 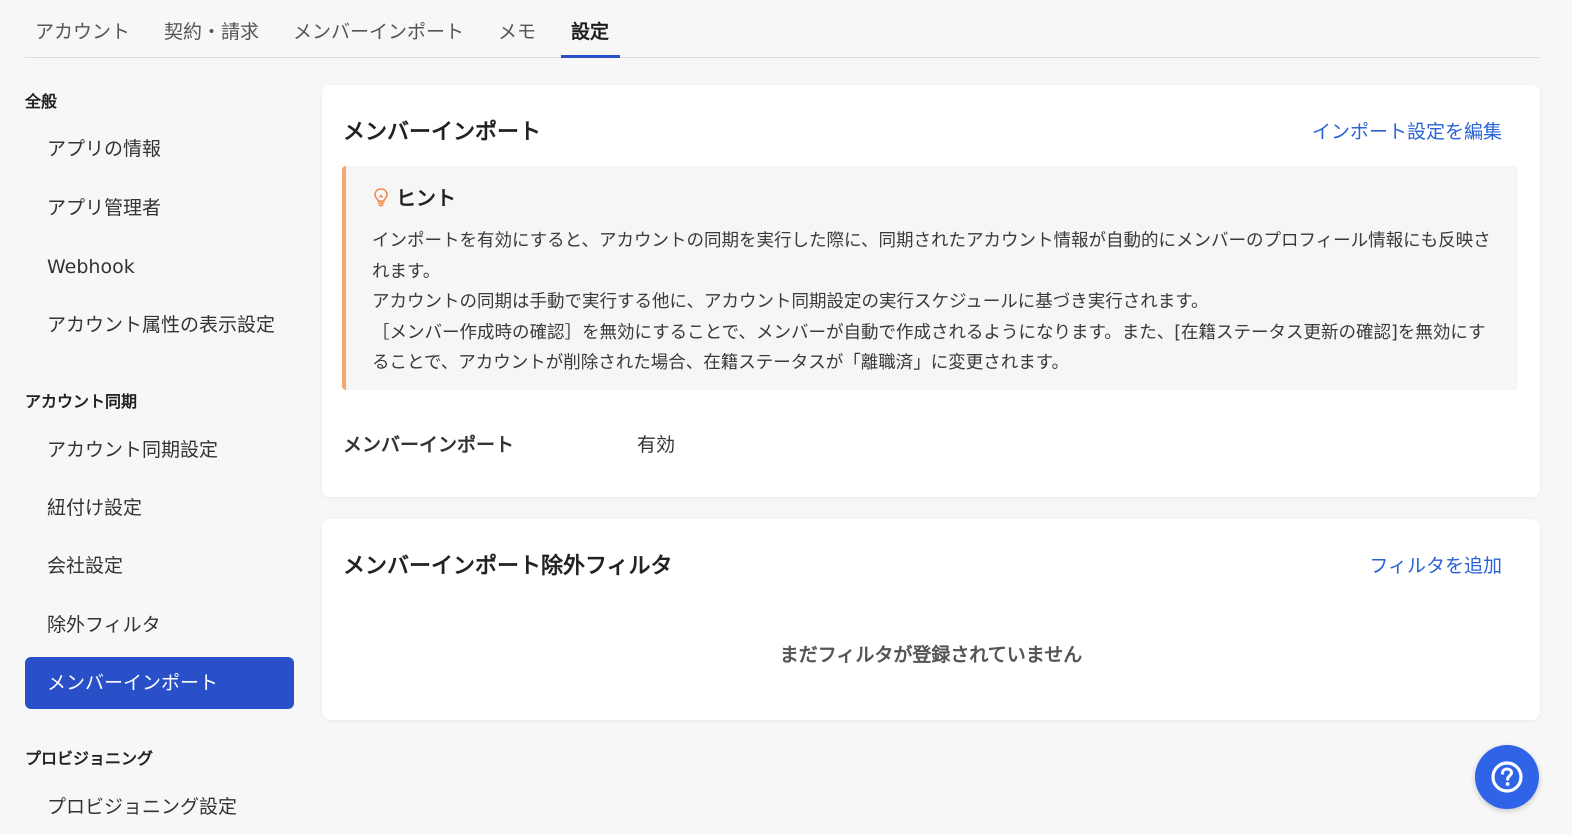 What do you see at coordinates (656, 445) in the screenshot?
I see `member-import-status-value: 有効` at bounding box center [656, 445].